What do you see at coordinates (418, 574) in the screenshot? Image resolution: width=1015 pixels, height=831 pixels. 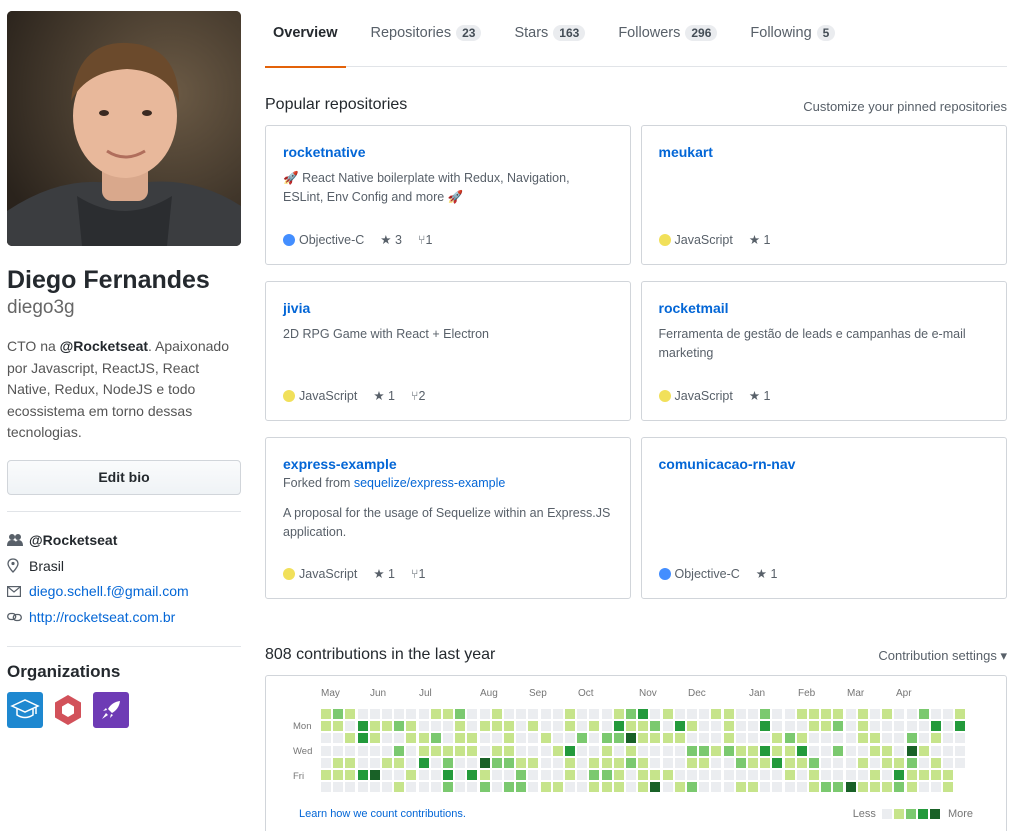 I see `repo-forks-link: ⑂ 1` at bounding box center [418, 574].